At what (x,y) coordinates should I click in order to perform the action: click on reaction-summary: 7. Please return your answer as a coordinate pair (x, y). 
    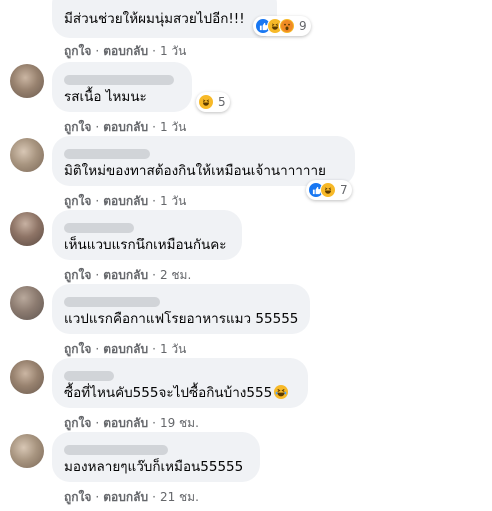
    Looking at the image, I should click on (329, 190).